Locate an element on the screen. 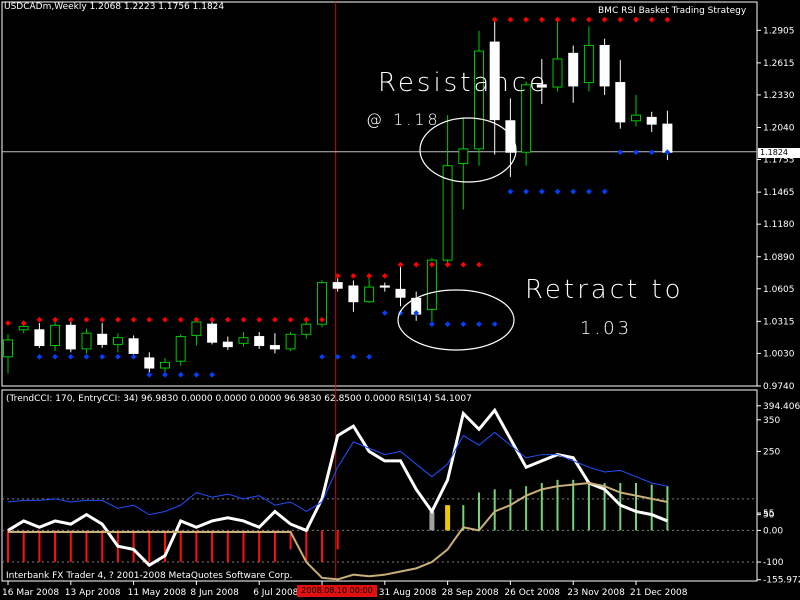 The height and width of the screenshot is (600, 800). price-tick-label: 1.1465 is located at coordinates (779, 193).